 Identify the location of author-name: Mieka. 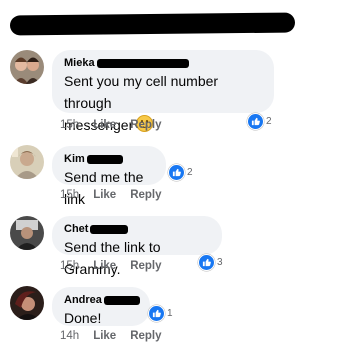
(79, 63).